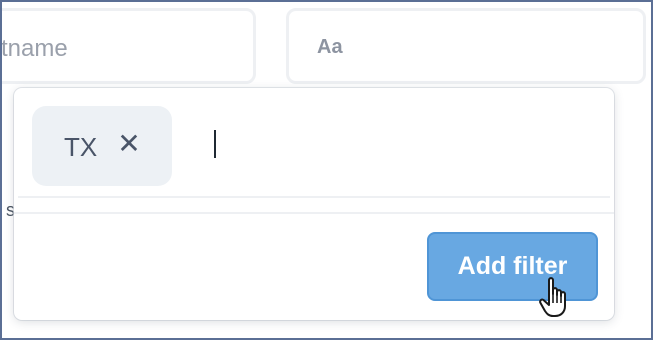 The image size is (653, 340). Describe the element at coordinates (330, 47) in the screenshot. I see `background-field-placeholder: Aa` at that location.